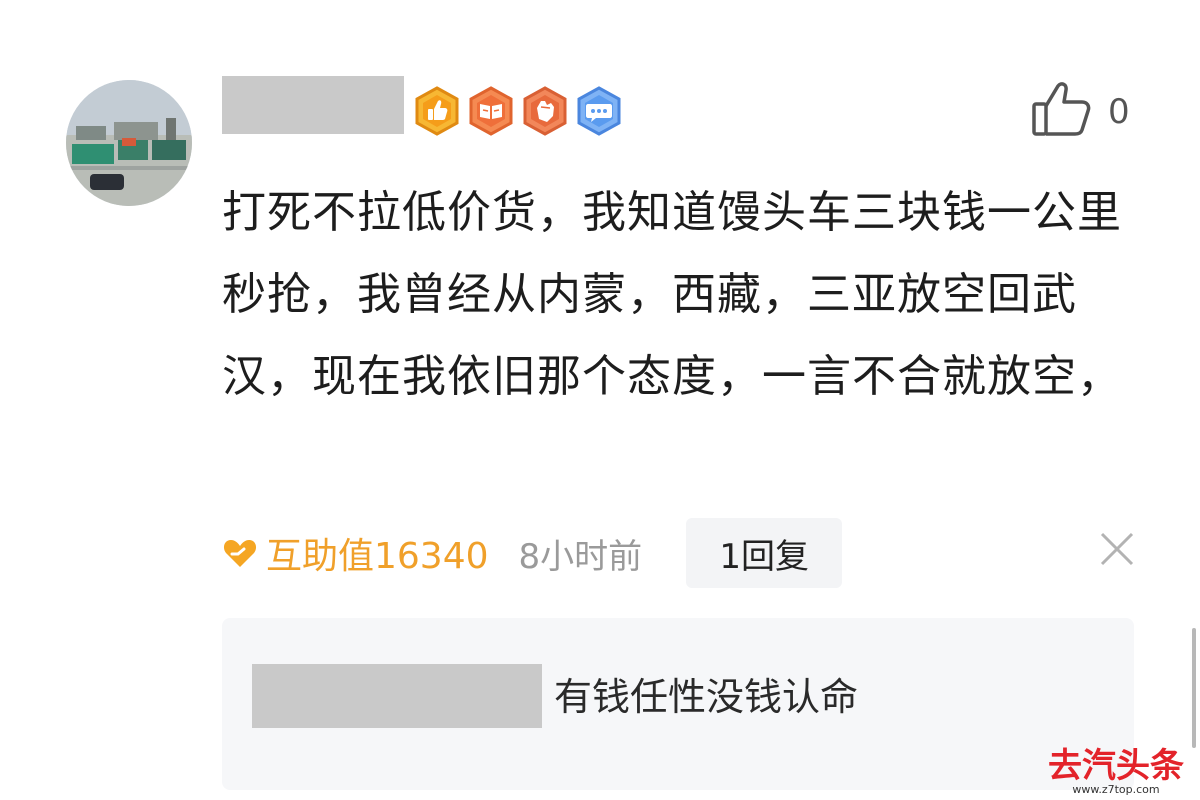 Image resolution: width=1200 pixels, height=800 pixels. I want to click on close-icon, so click(1117, 549).